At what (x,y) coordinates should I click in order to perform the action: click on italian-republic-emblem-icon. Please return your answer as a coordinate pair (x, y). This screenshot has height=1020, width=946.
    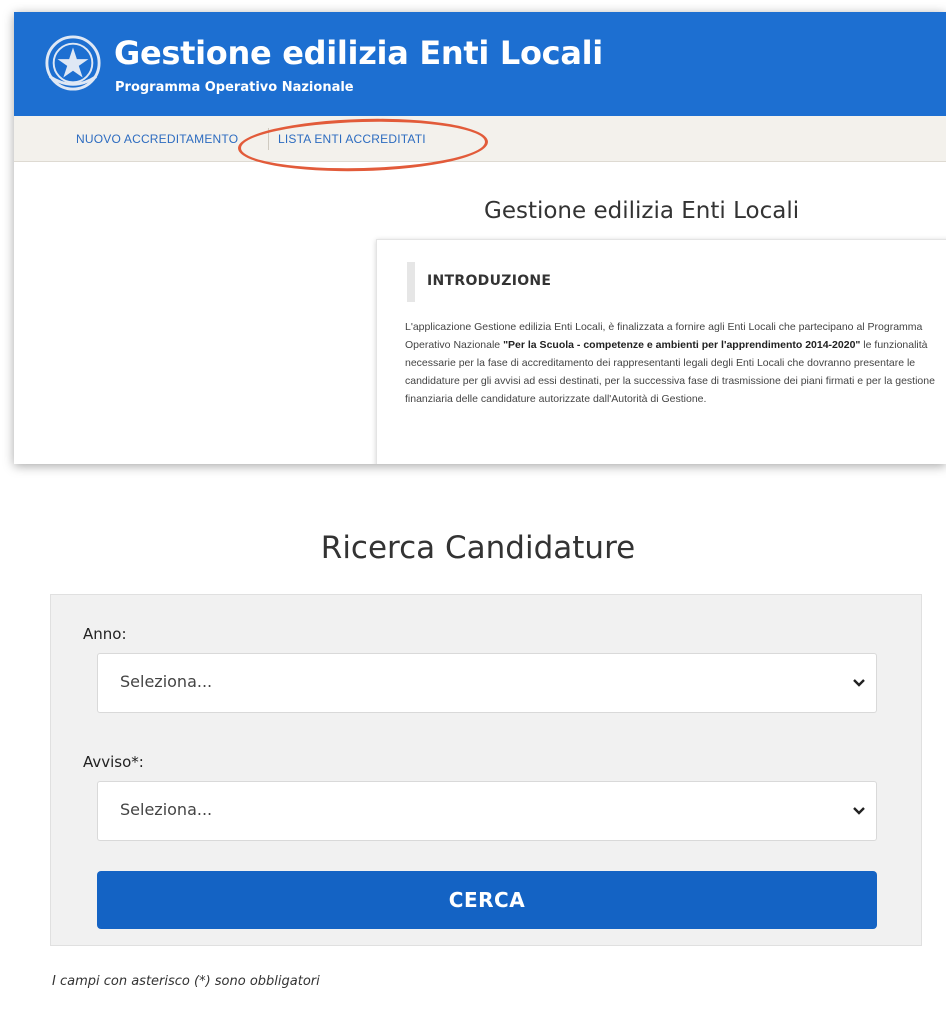
    Looking at the image, I should click on (73, 63).